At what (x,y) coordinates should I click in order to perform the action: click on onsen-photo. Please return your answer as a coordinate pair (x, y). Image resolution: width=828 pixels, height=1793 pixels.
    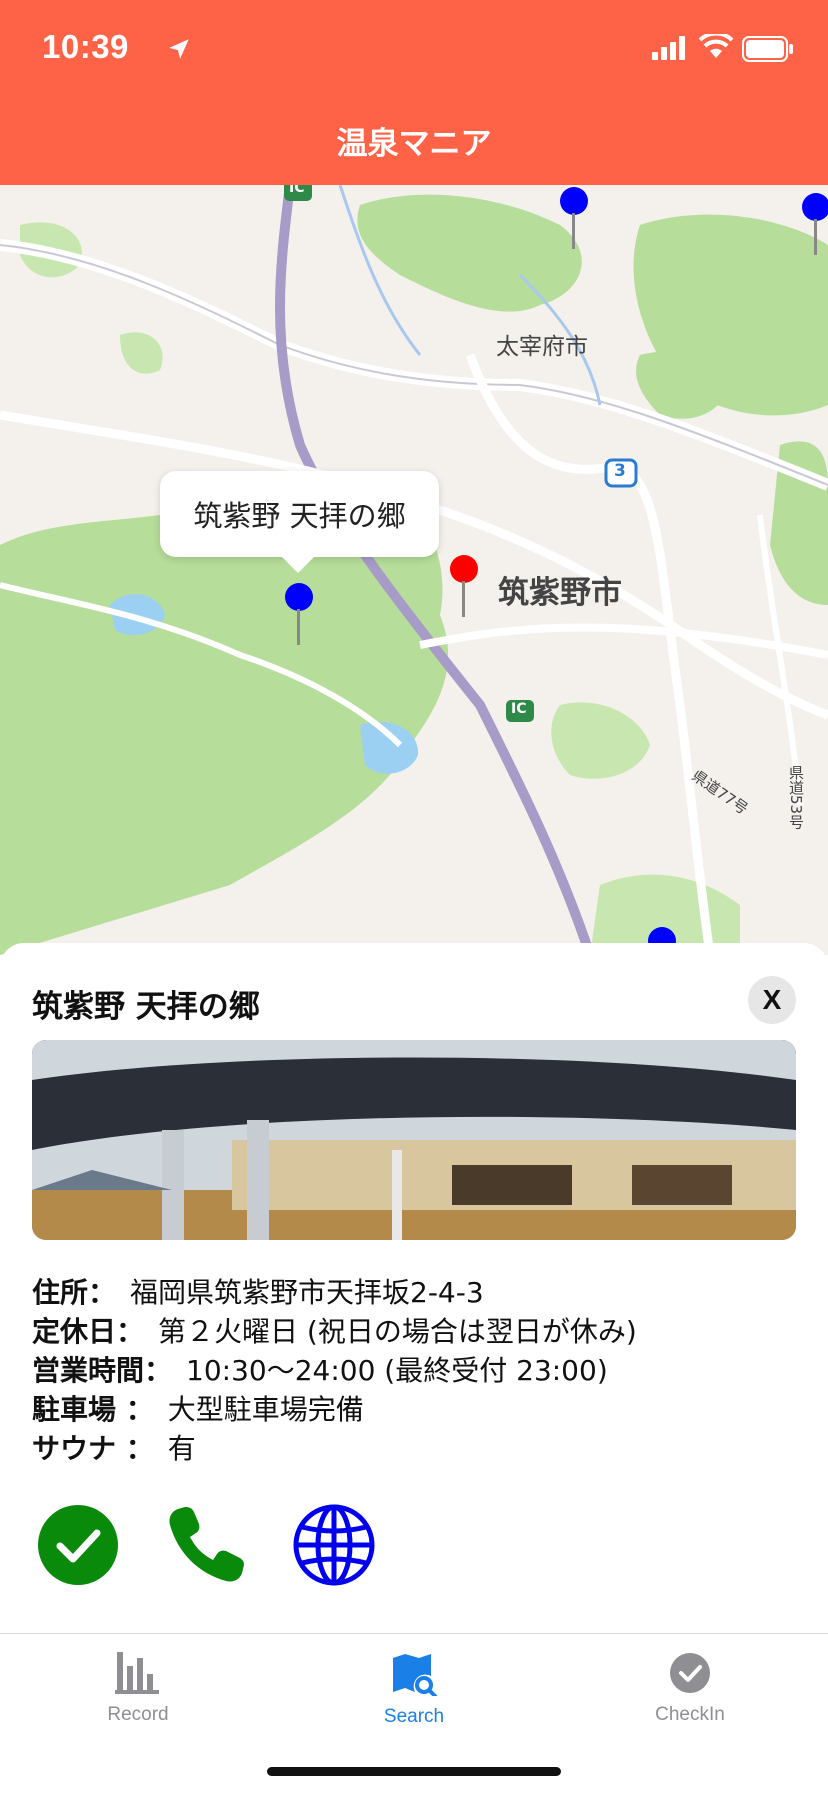
    Looking at the image, I should click on (414, 1140).